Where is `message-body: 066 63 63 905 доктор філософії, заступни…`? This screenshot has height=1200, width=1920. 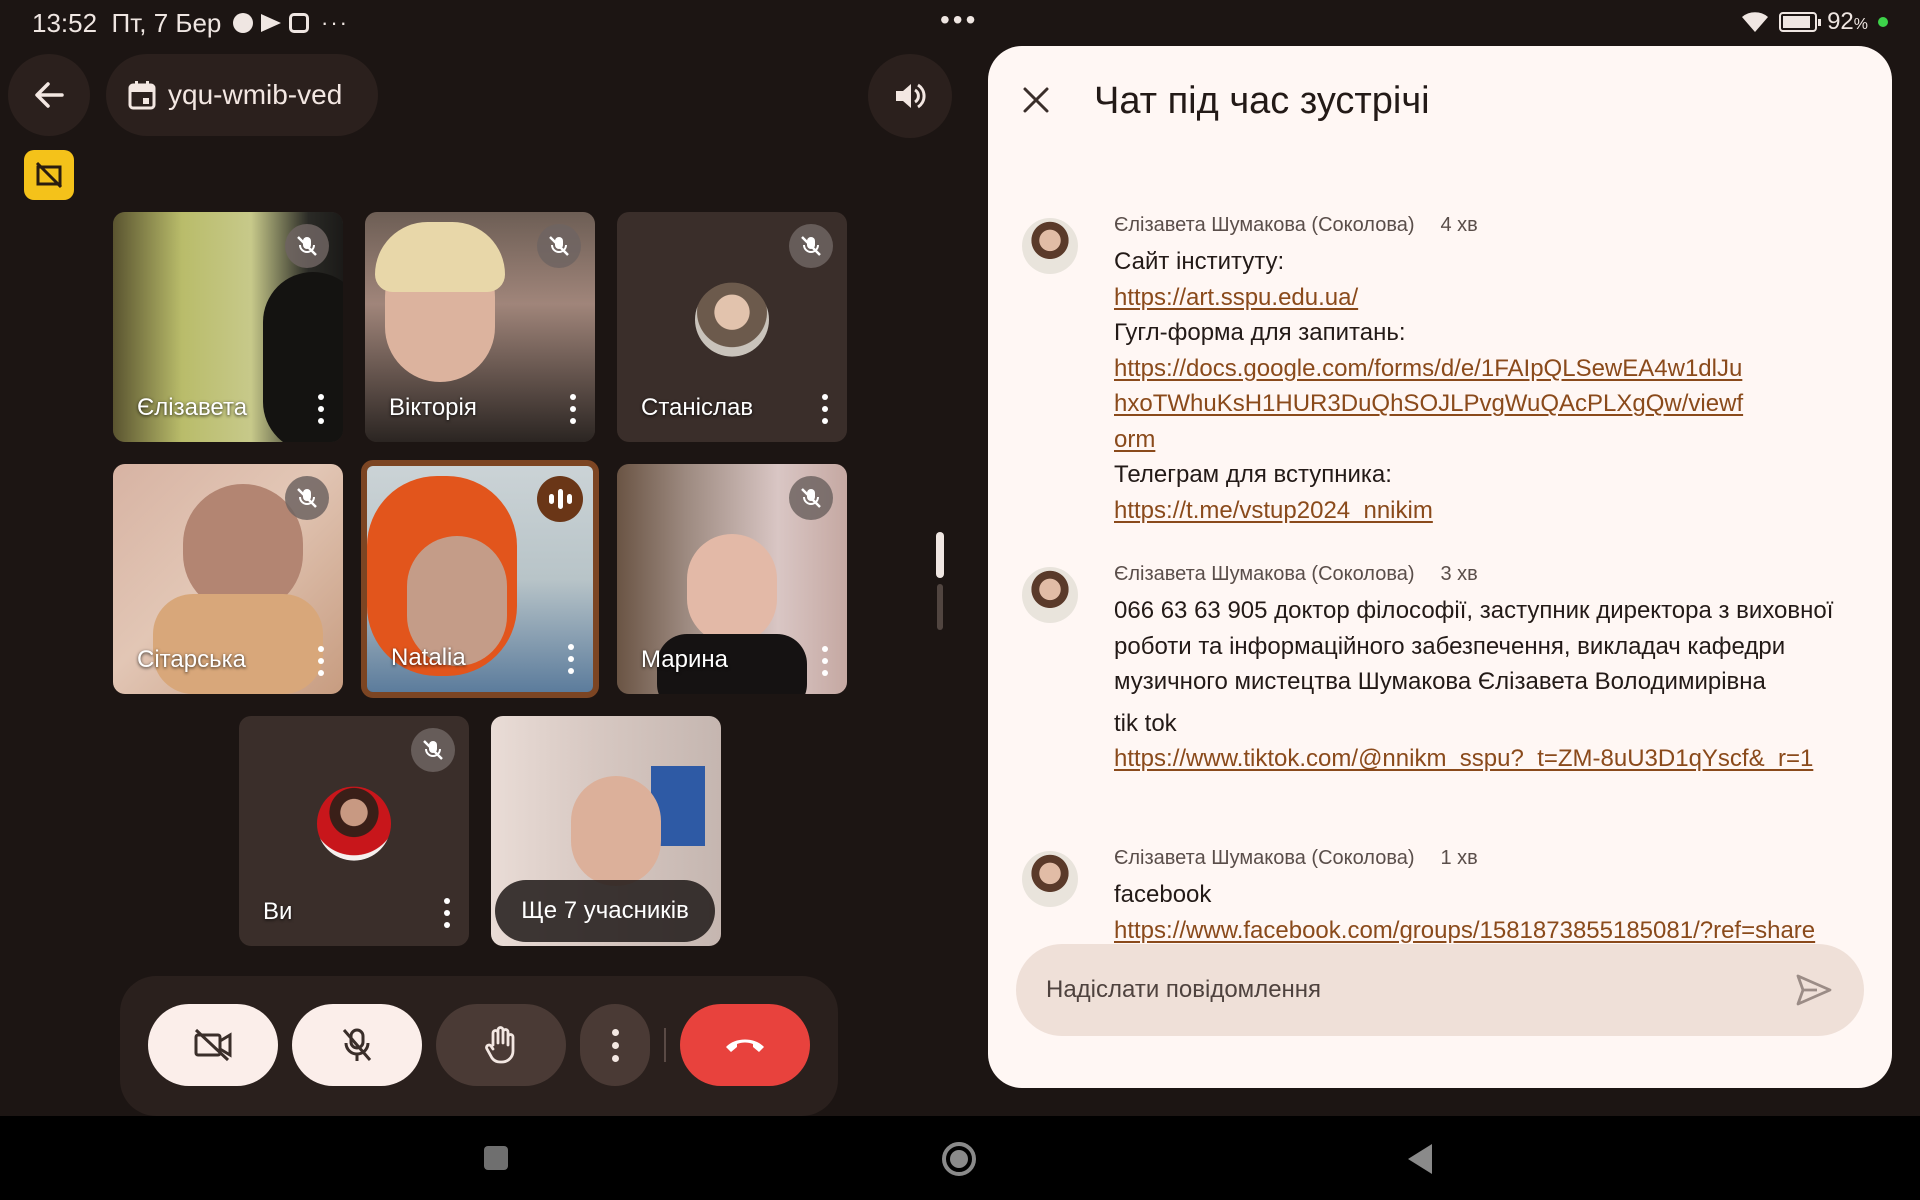 message-body: 066 63 63 905 доктор філософії, заступни… is located at coordinates (1484, 685).